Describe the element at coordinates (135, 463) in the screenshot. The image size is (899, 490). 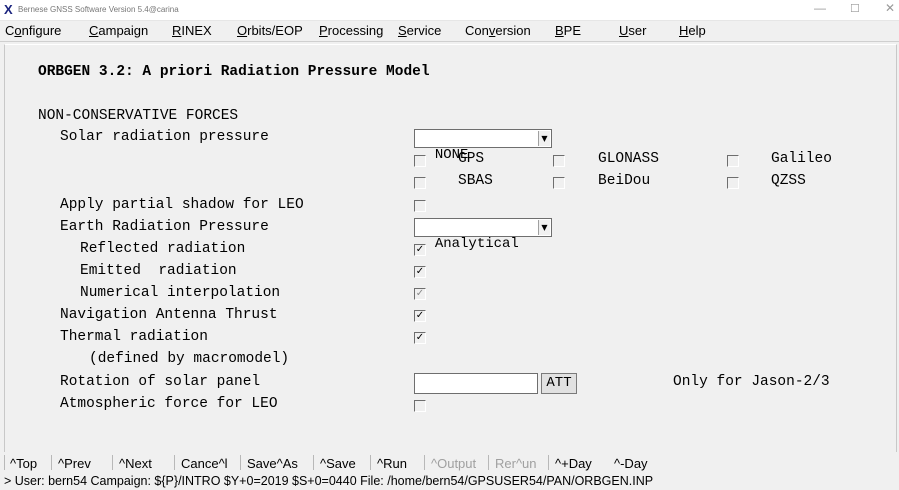
I see `next-button: ^Next` at that location.